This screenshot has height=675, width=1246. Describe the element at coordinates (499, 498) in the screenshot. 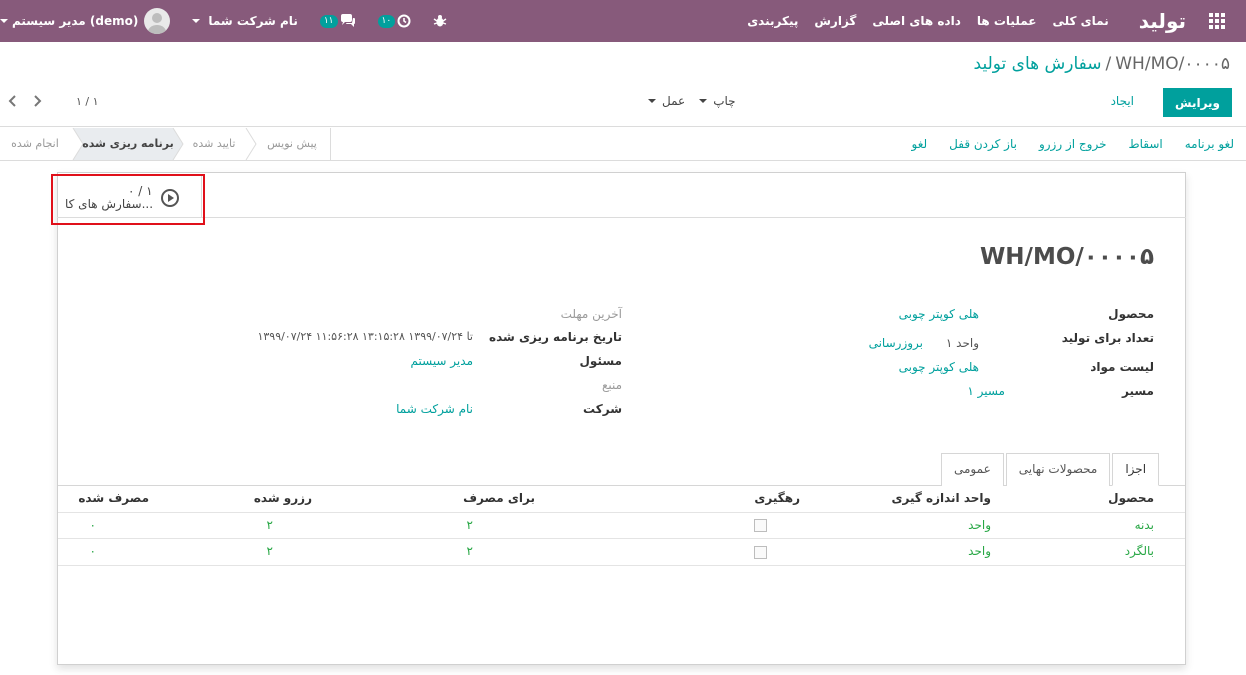

I see `column-header-to-consume: برای مصرف` at that location.